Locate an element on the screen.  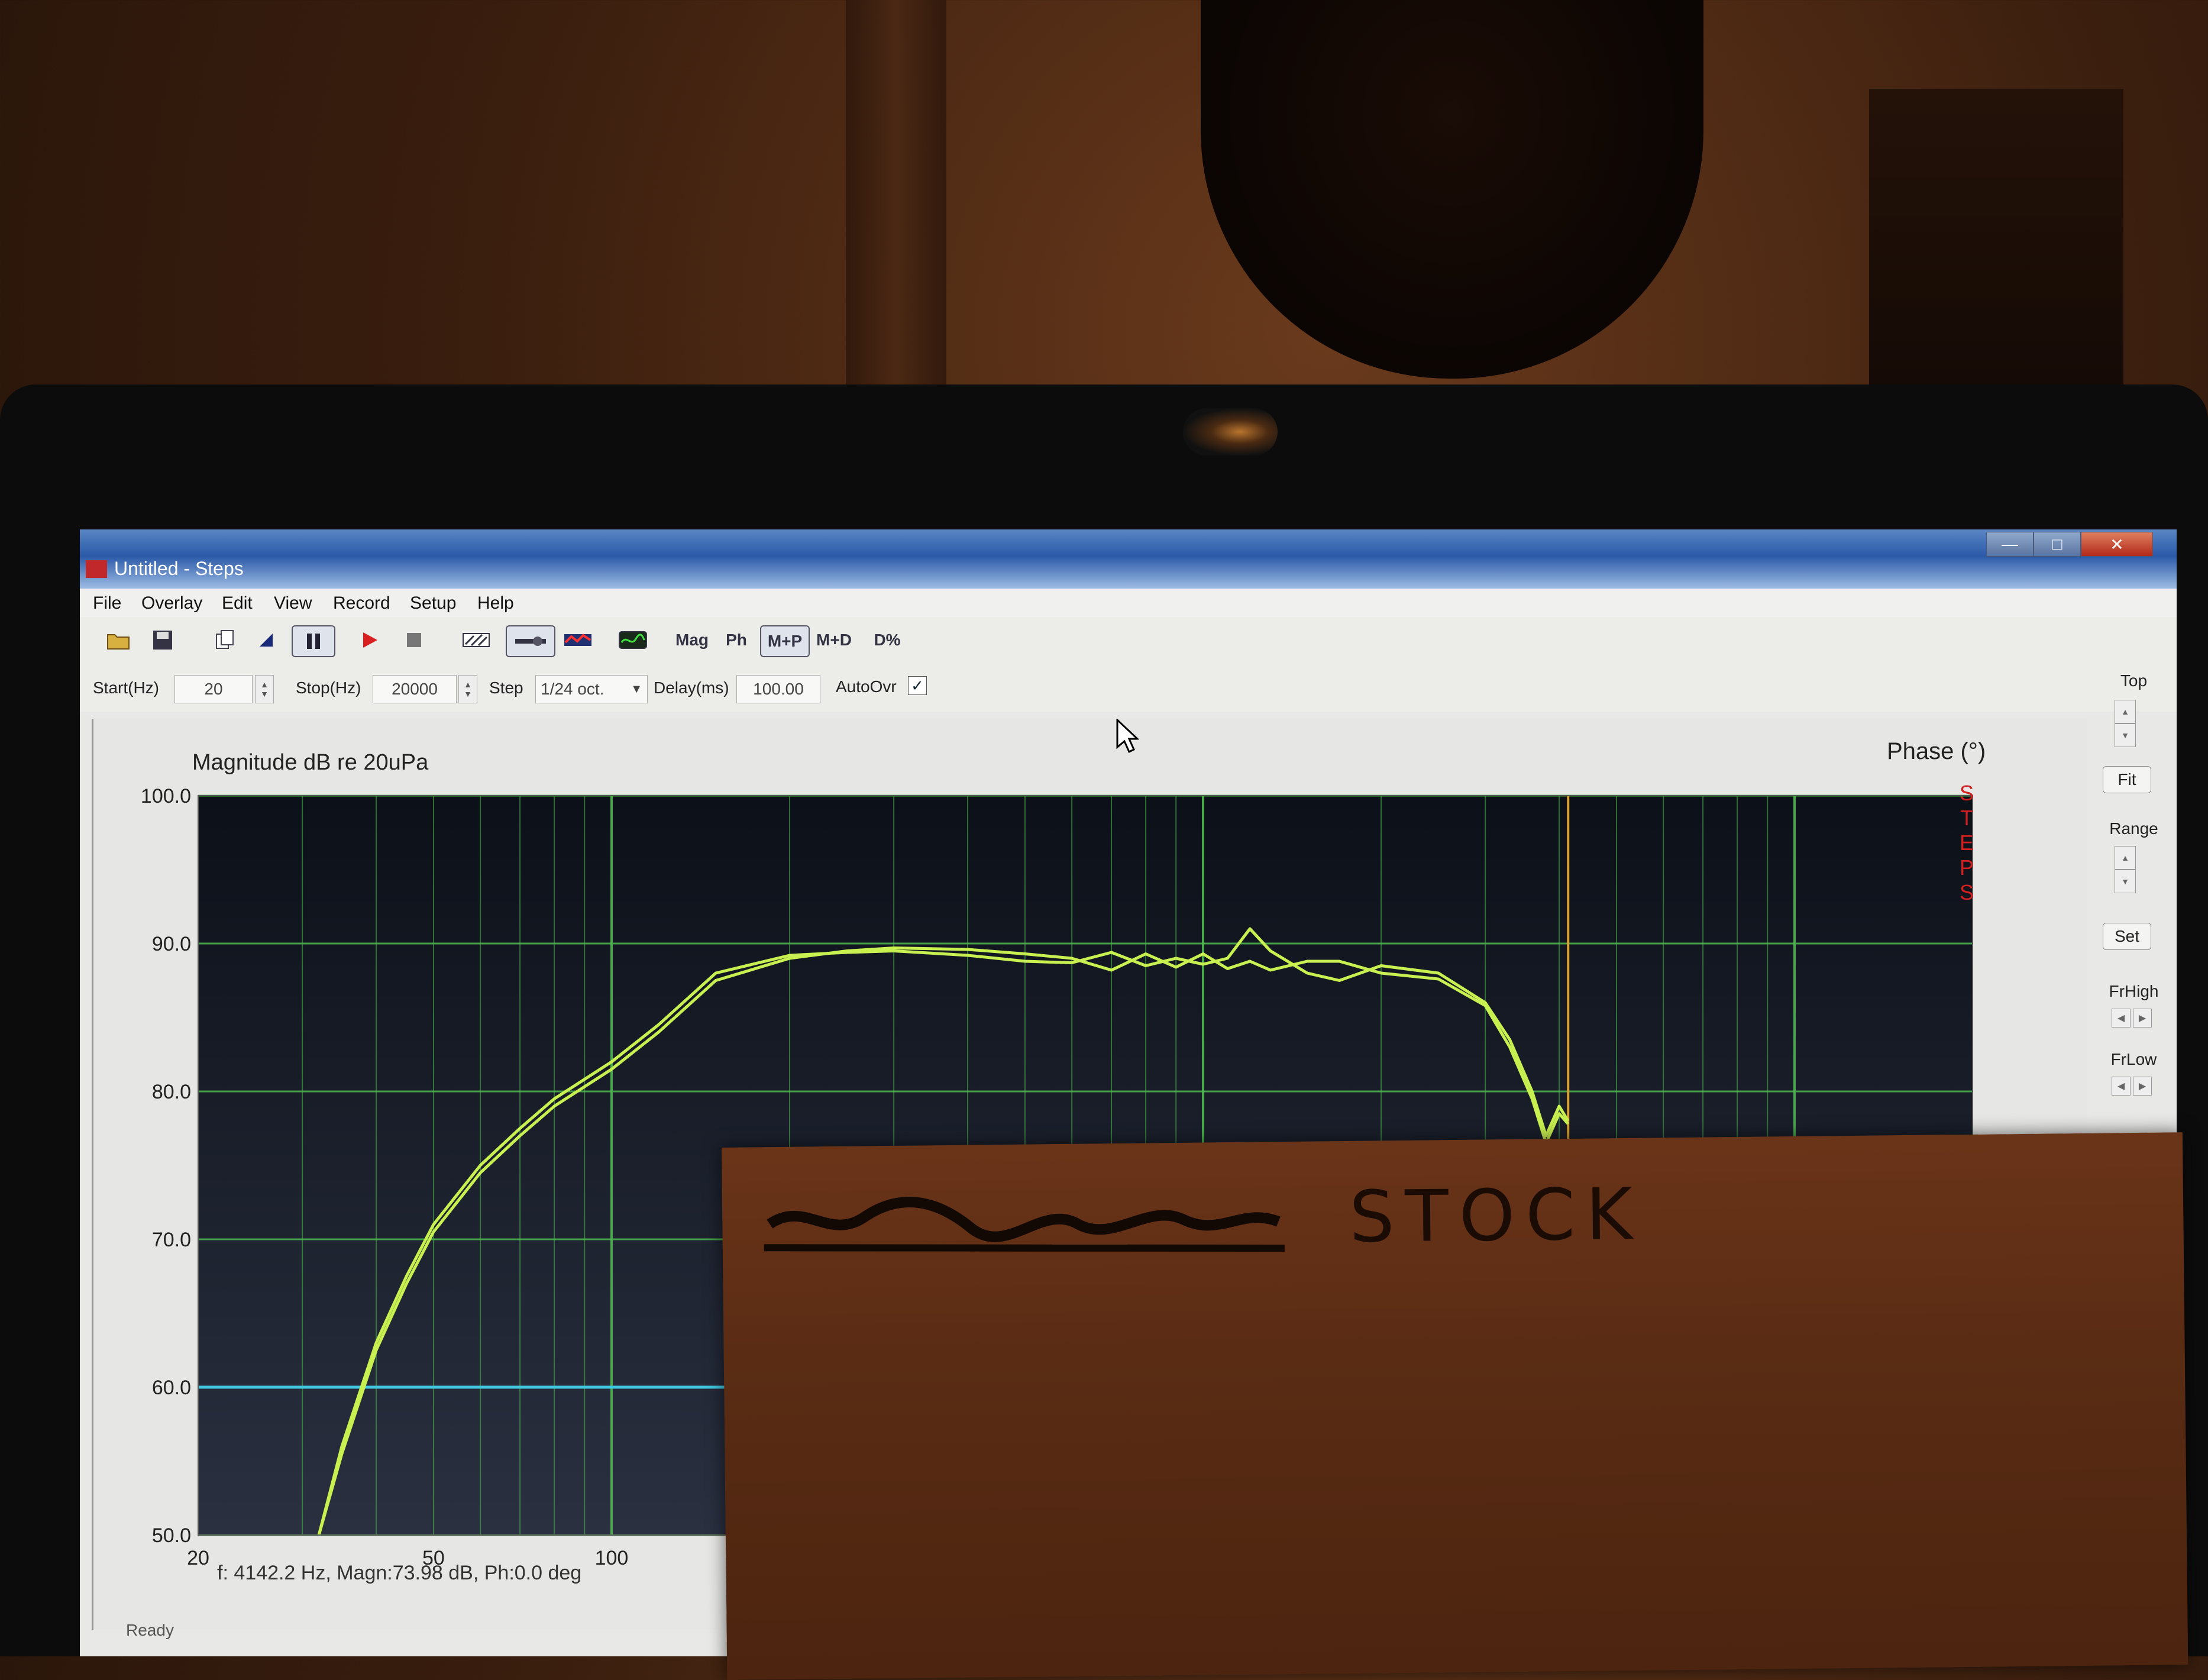
mag-button: Mag is located at coordinates (692, 640).